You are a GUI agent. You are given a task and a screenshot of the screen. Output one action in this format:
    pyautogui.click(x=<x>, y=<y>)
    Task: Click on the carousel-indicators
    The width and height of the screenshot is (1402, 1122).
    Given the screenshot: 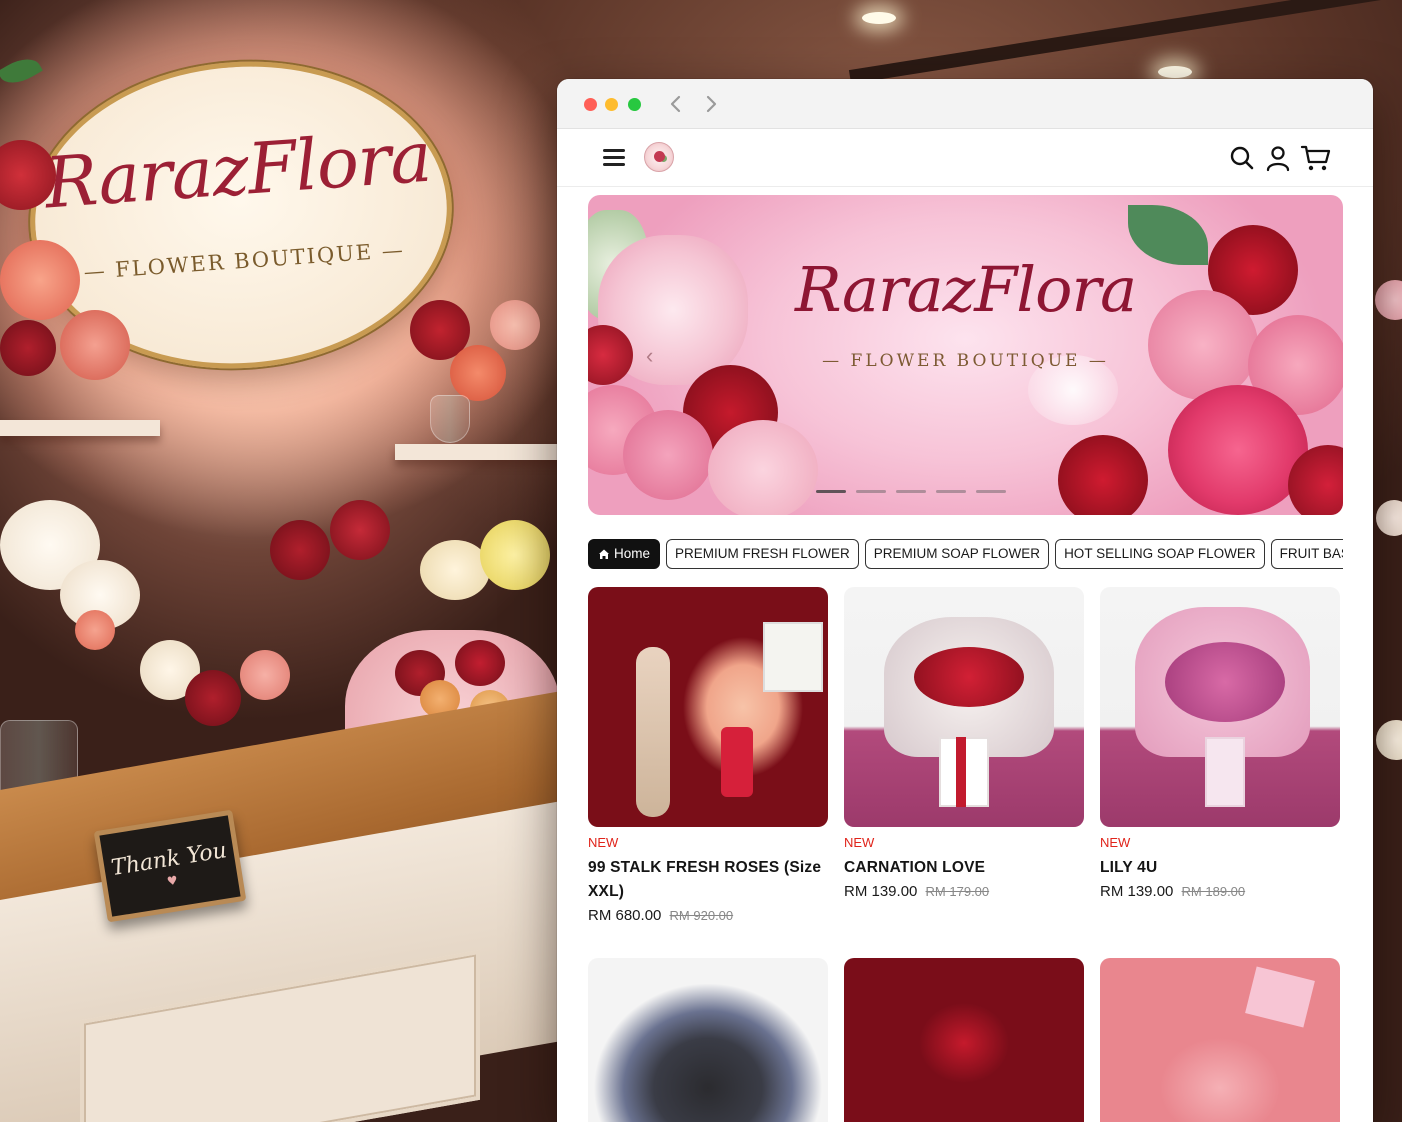 What is the action you would take?
    pyautogui.click(x=911, y=491)
    